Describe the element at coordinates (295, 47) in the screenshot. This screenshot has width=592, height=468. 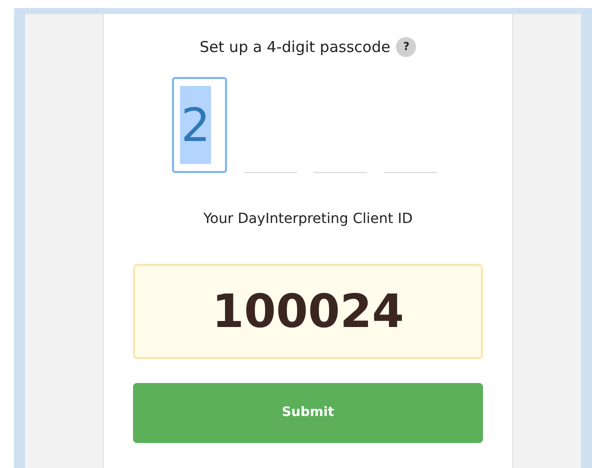
I see `passcode-heading: Set up a 4-digit passcode` at that location.